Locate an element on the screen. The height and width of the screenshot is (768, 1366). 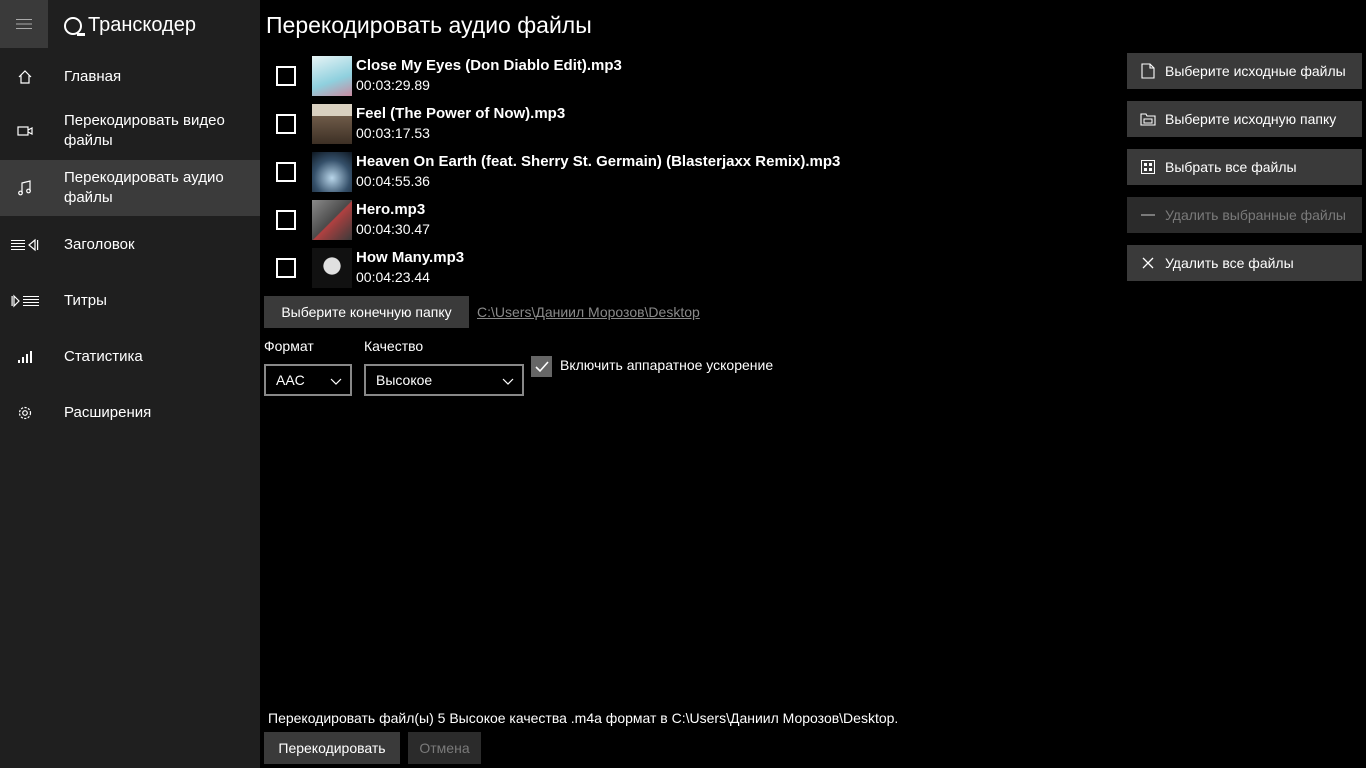
sidebar-item-transcode-video: Перекодировать видео файлы is located at coordinates (130, 131).